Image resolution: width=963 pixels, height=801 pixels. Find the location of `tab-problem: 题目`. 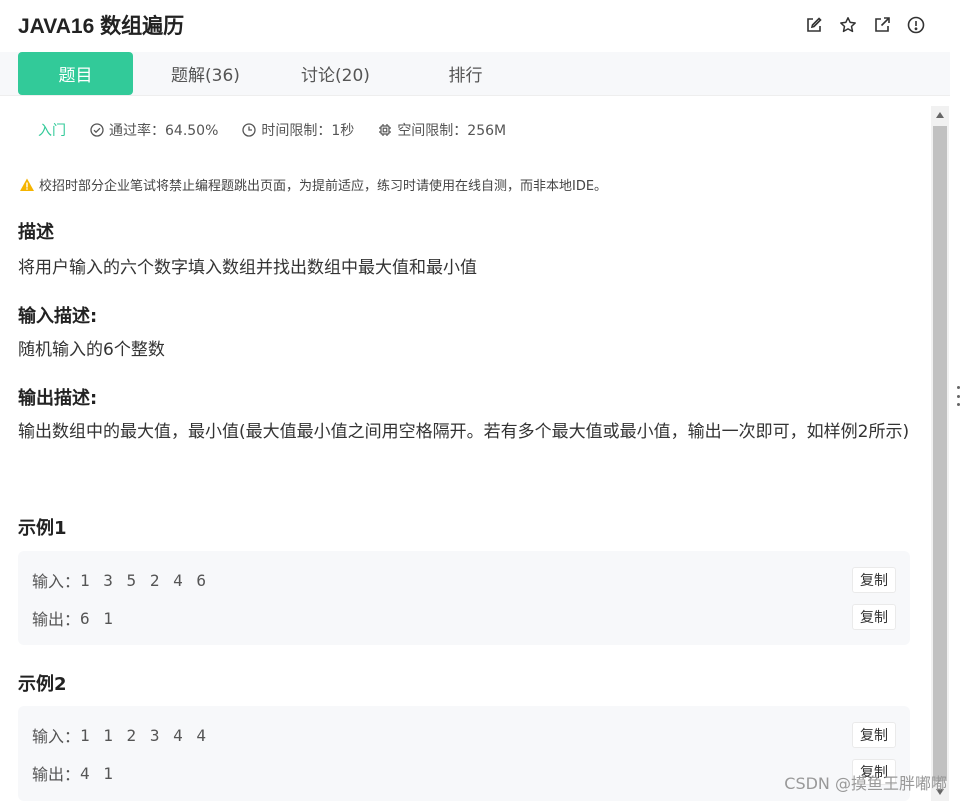

tab-problem: 题目 is located at coordinates (75, 73).